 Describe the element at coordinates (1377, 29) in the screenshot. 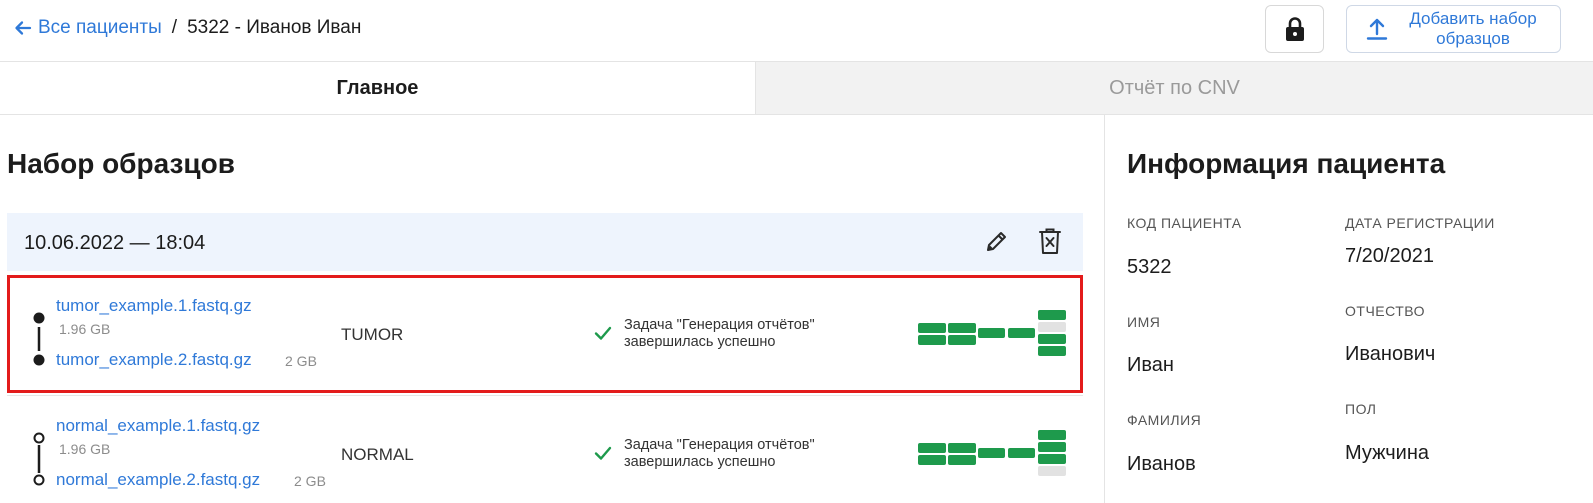

I see `upload-icon` at that location.